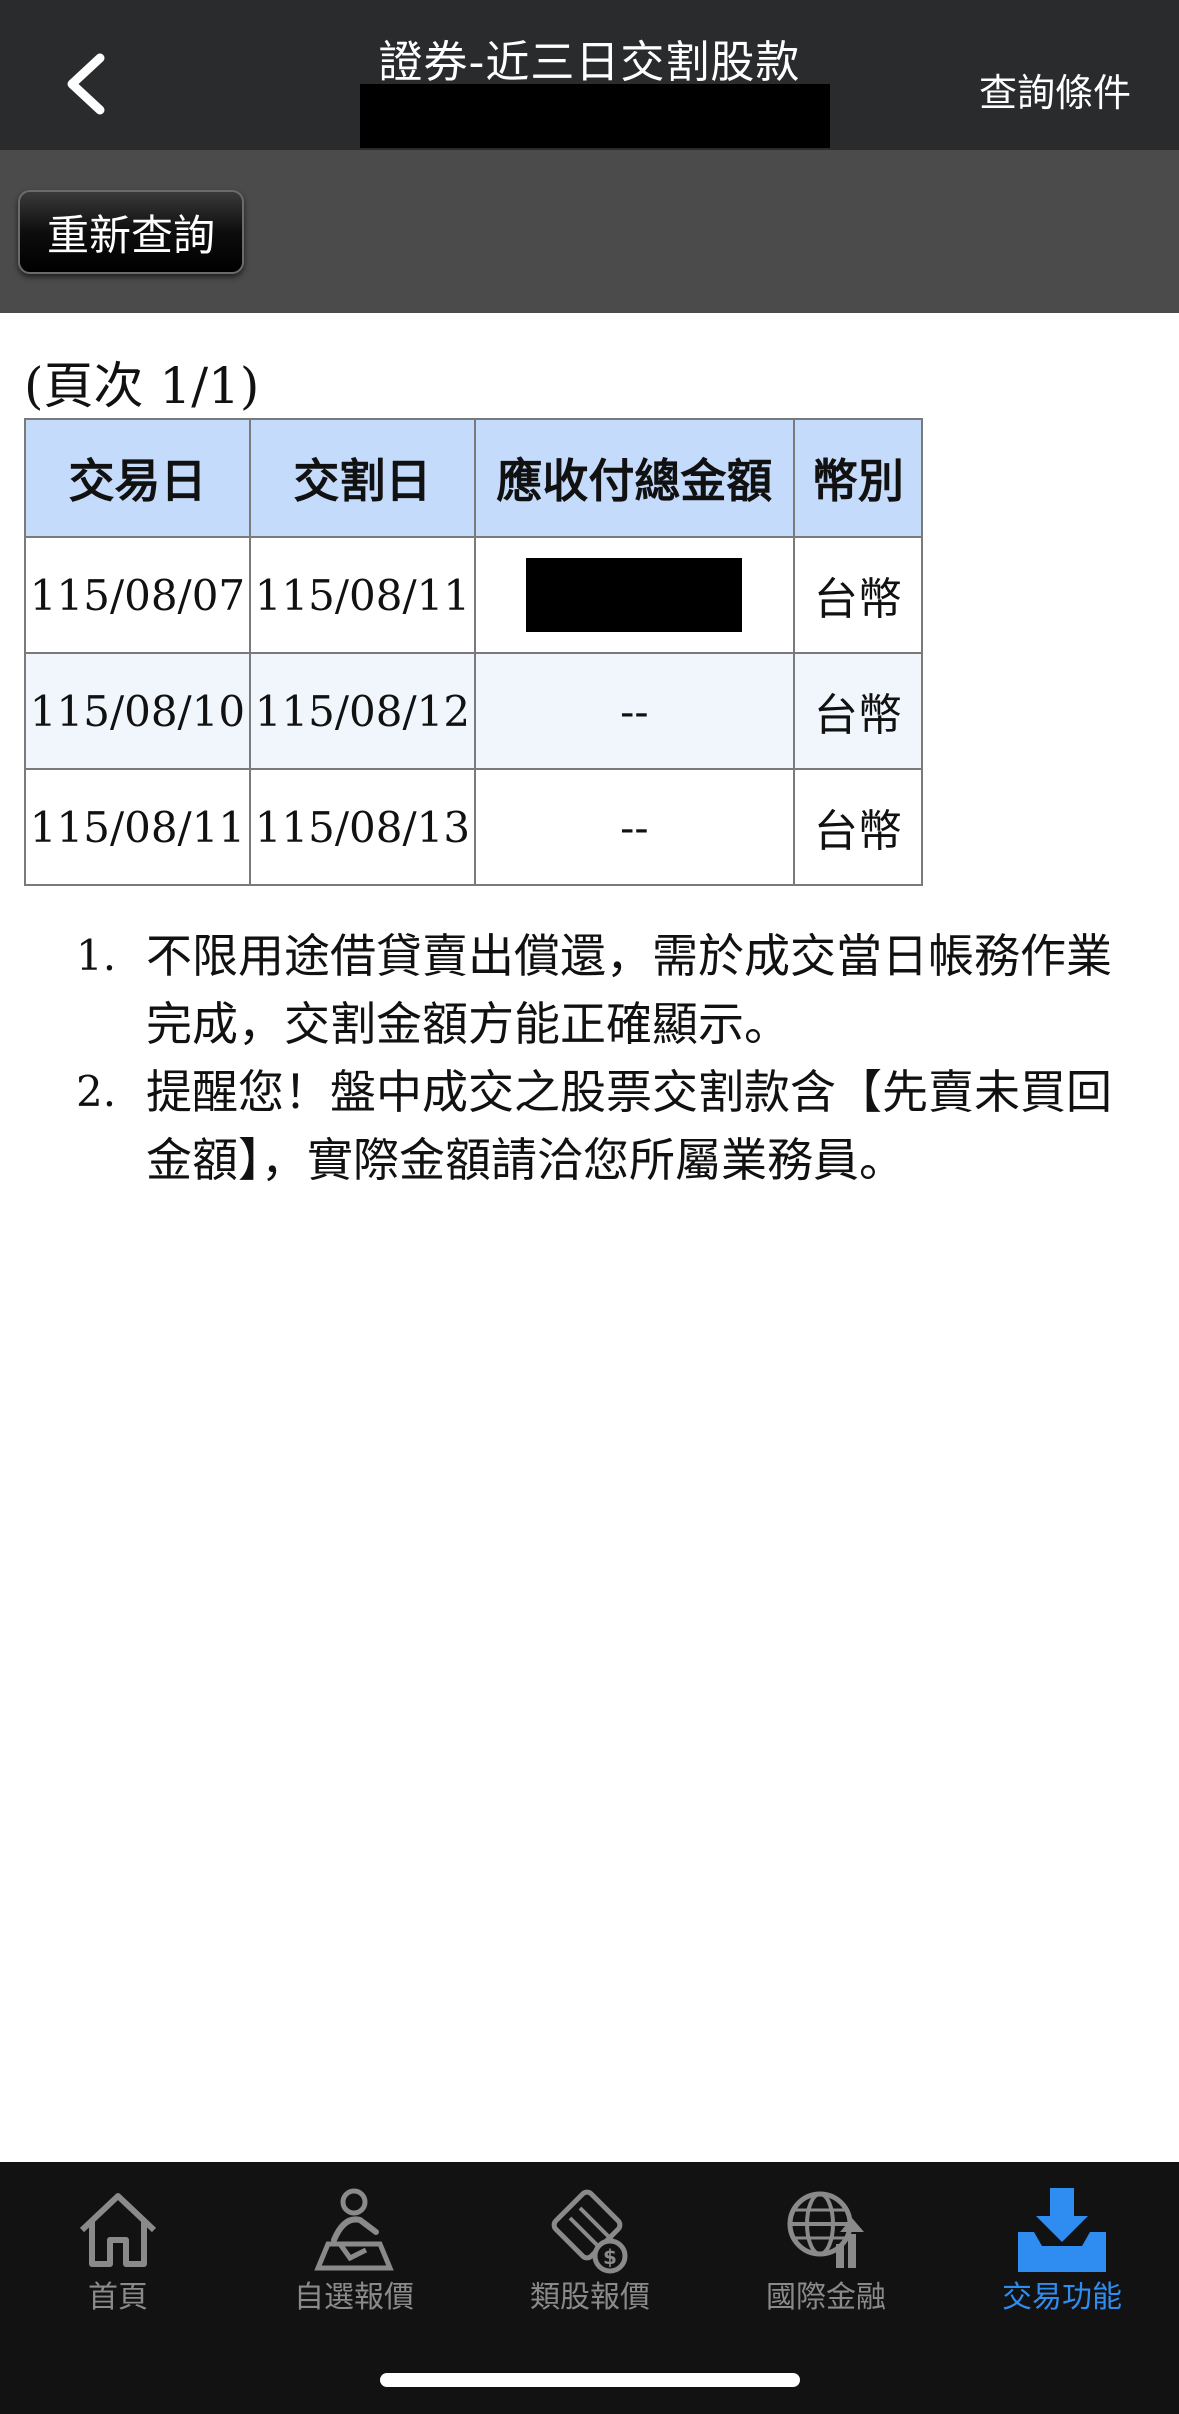  What do you see at coordinates (590, 2297) in the screenshot?
I see `tab-sector-quotes-label: 類股報價` at bounding box center [590, 2297].